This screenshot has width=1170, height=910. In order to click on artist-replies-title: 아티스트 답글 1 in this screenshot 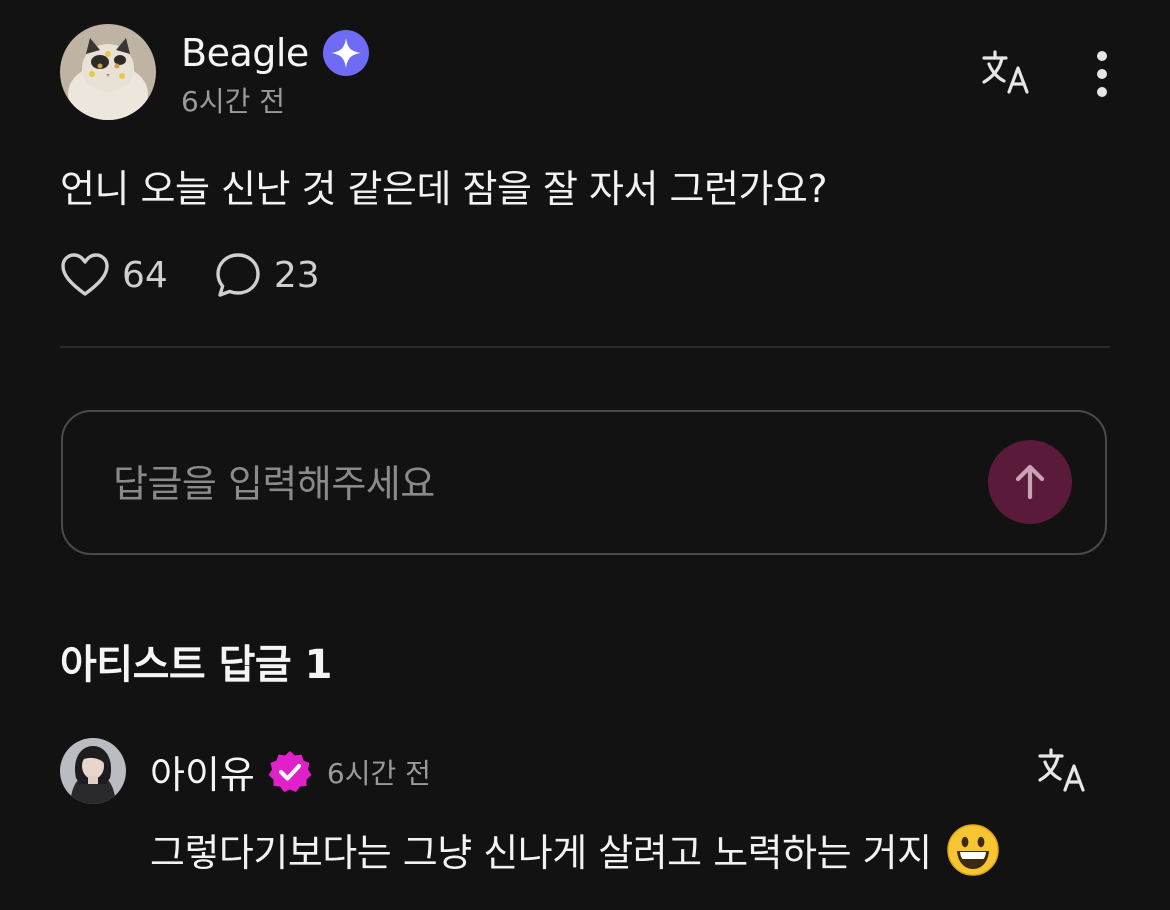, I will do `click(196, 665)`.